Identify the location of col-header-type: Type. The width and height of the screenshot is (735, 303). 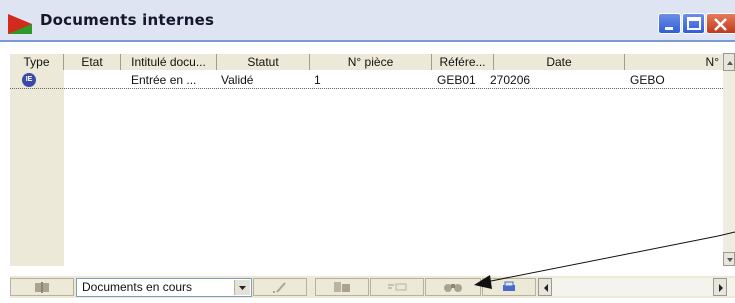
(37, 62).